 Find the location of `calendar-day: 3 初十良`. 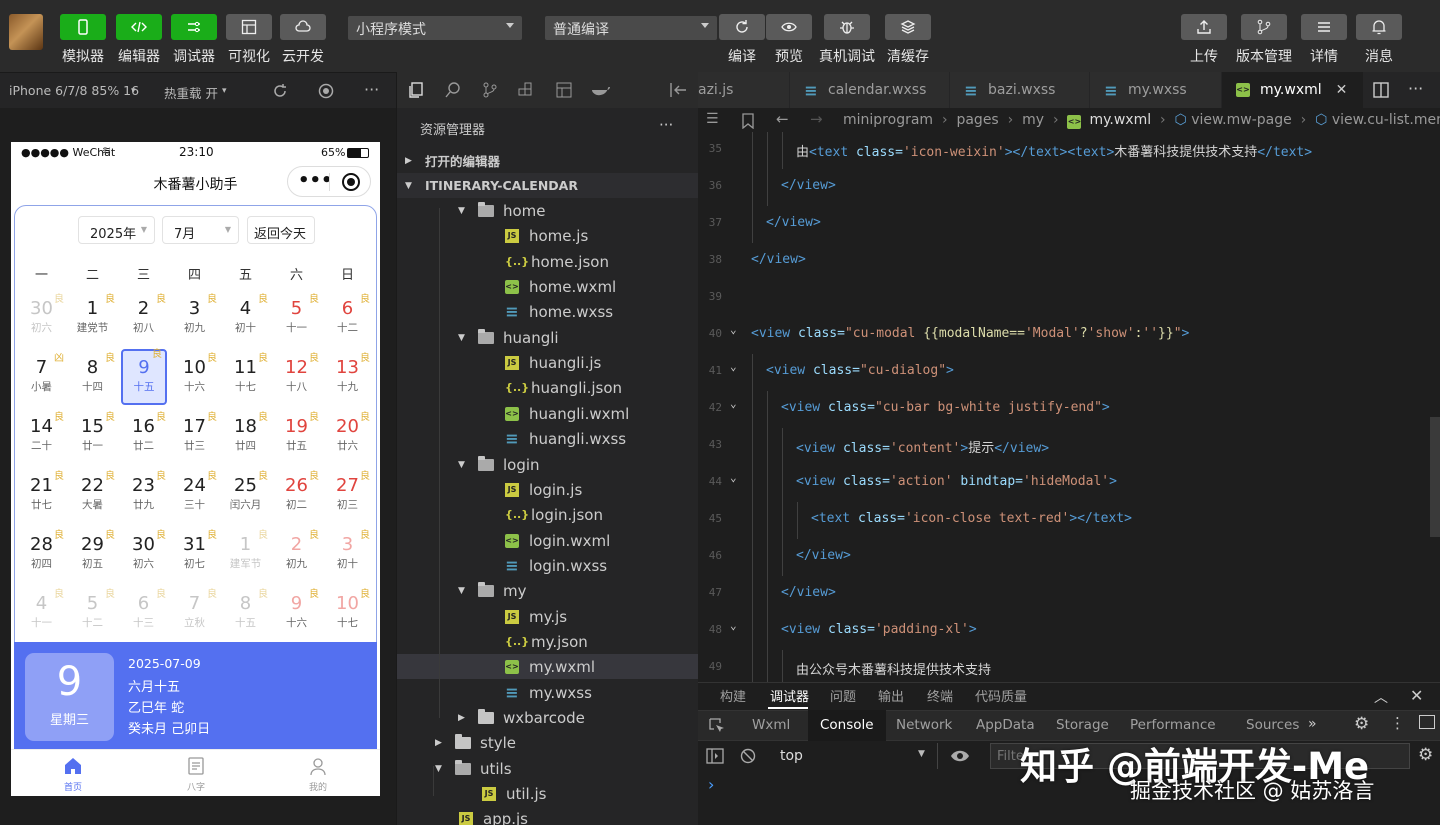

calendar-day: 3 初十良 is located at coordinates (347, 557).